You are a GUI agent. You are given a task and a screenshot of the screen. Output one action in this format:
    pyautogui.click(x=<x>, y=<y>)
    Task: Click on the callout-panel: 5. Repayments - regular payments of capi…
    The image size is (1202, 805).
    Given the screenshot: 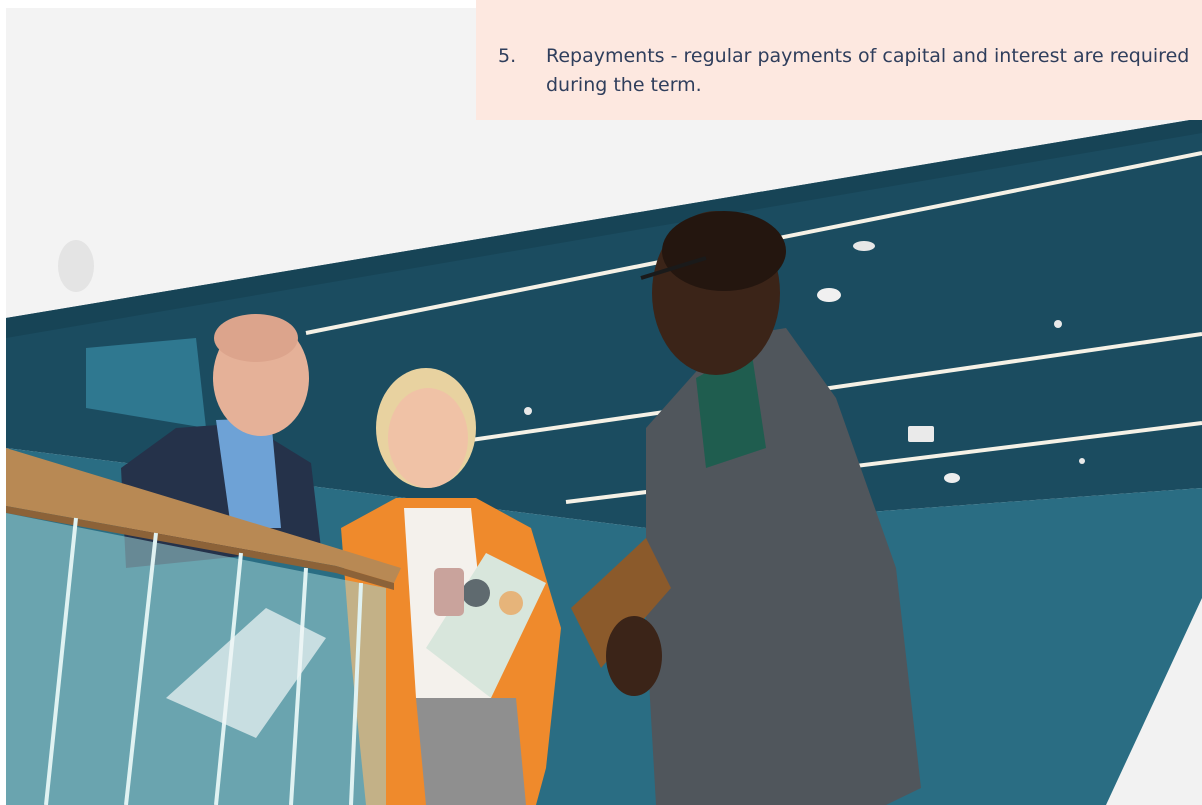 What is the action you would take?
    pyautogui.click(x=839, y=60)
    